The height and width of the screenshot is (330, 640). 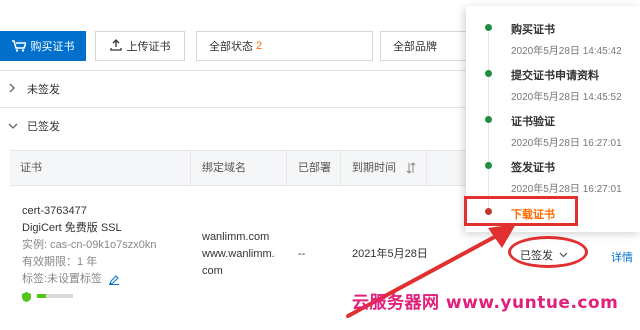 What do you see at coordinates (566, 97) in the screenshot?
I see `timeline-step-time: 2020年5月28日 14:45:52` at bounding box center [566, 97].